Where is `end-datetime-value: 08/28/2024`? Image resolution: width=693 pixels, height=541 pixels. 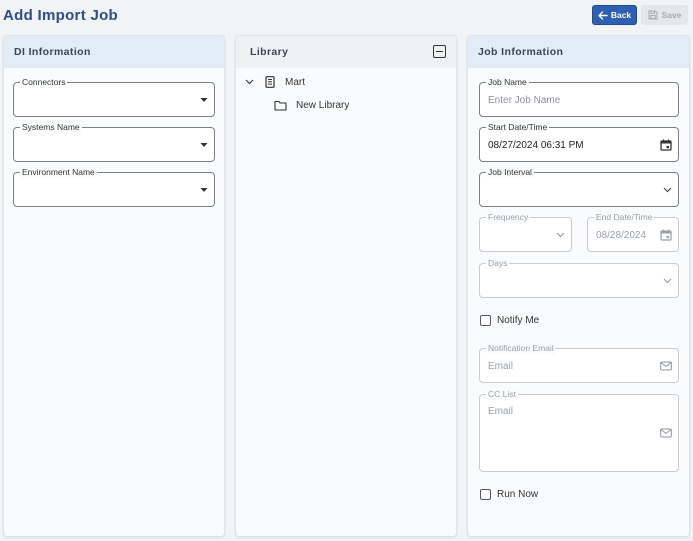
end-datetime-value: 08/28/2024 is located at coordinates (624, 235).